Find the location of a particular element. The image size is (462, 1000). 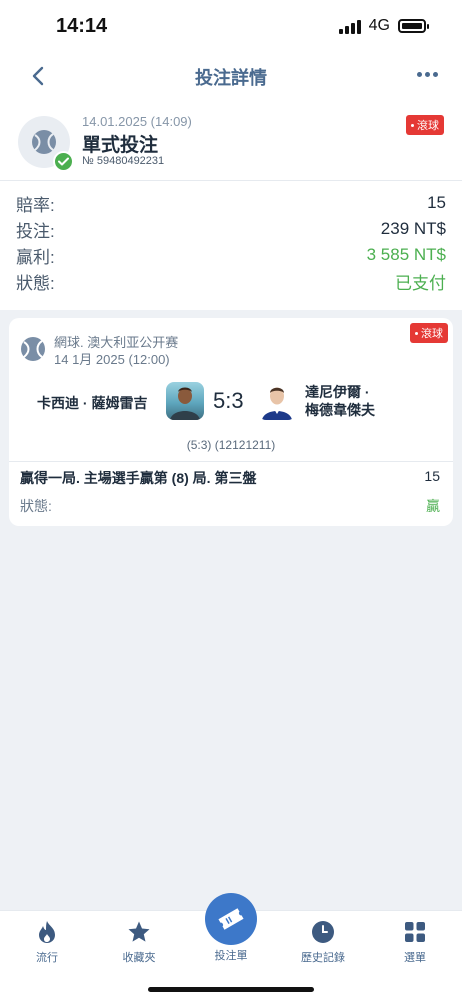

home-player-photo is located at coordinates (185, 401).